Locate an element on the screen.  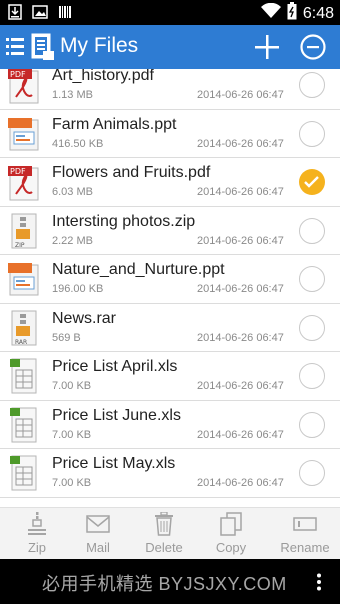
battery-icon is located at coordinates (292, 13).